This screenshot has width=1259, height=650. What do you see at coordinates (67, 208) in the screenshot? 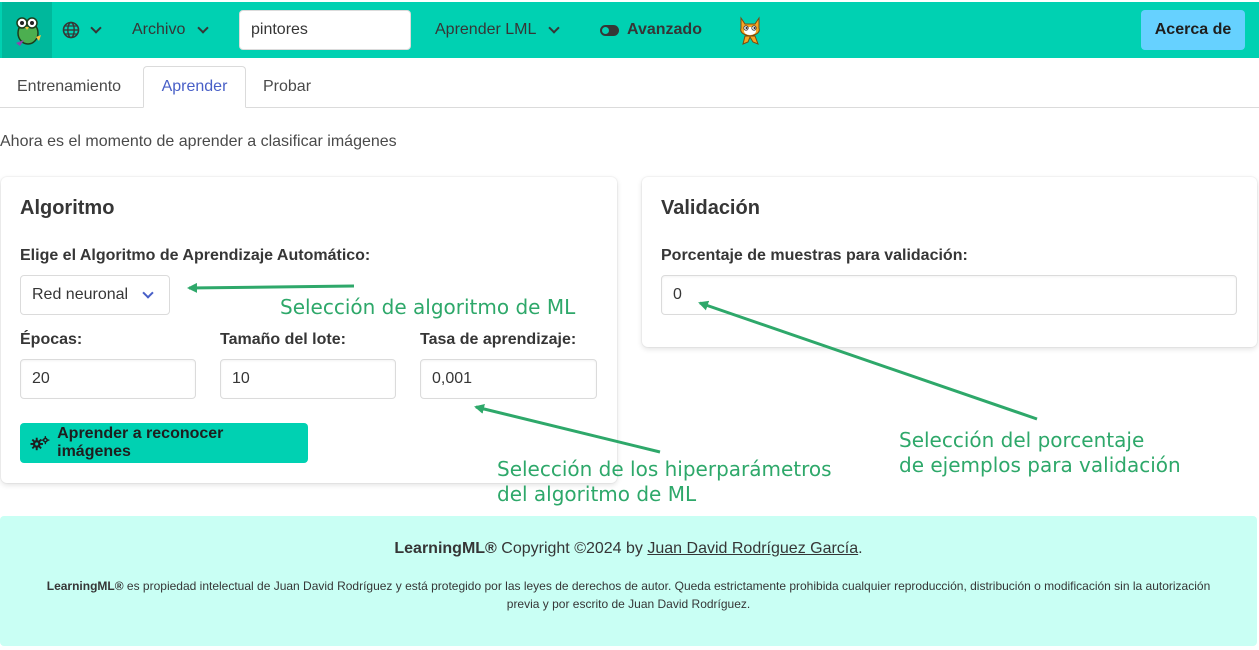
I see `algorithm-card-title: Algoritmo` at bounding box center [67, 208].